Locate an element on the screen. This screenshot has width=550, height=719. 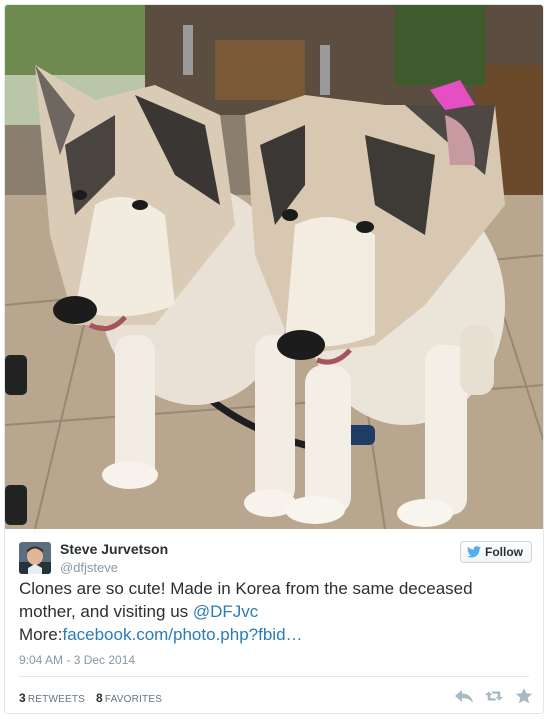
more-prefix: More: is located at coordinates (41, 634).